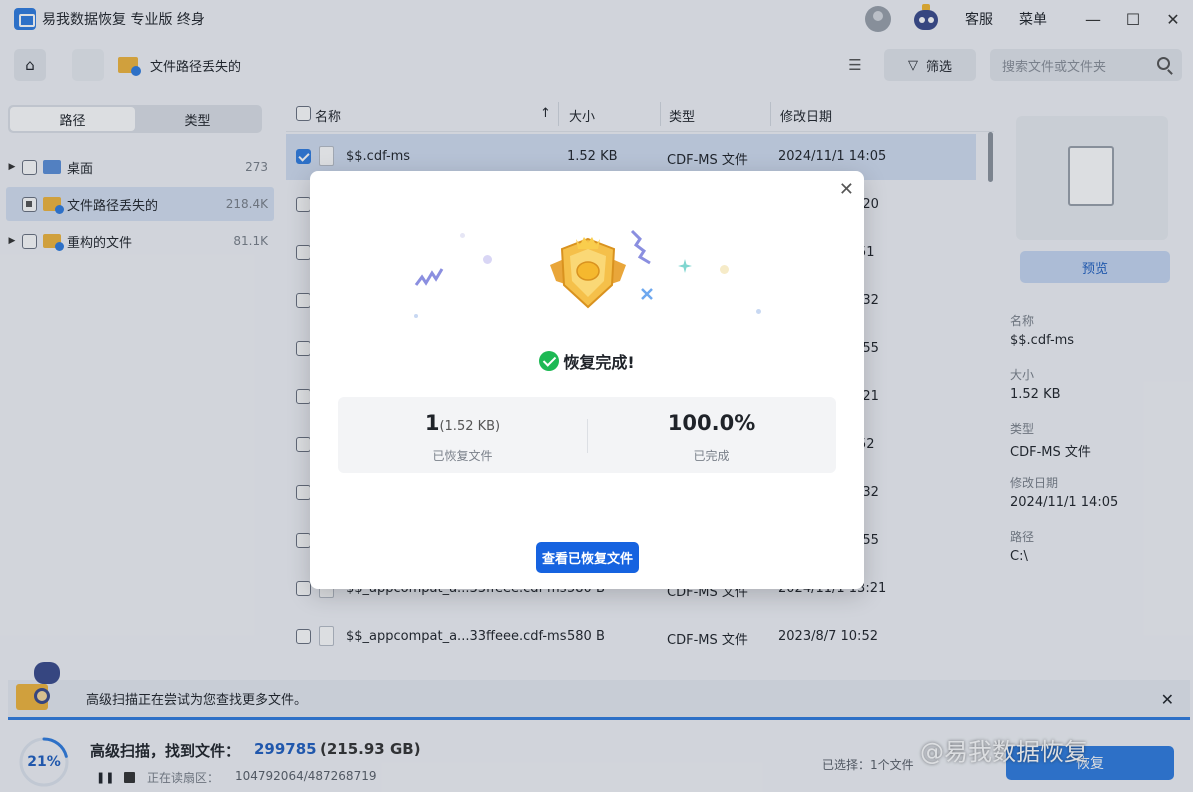 Image resolution: width=1193 pixels, height=792 pixels. What do you see at coordinates (470, 426) in the screenshot?
I see `recovered-size: (1.52 KB)` at bounding box center [470, 426].